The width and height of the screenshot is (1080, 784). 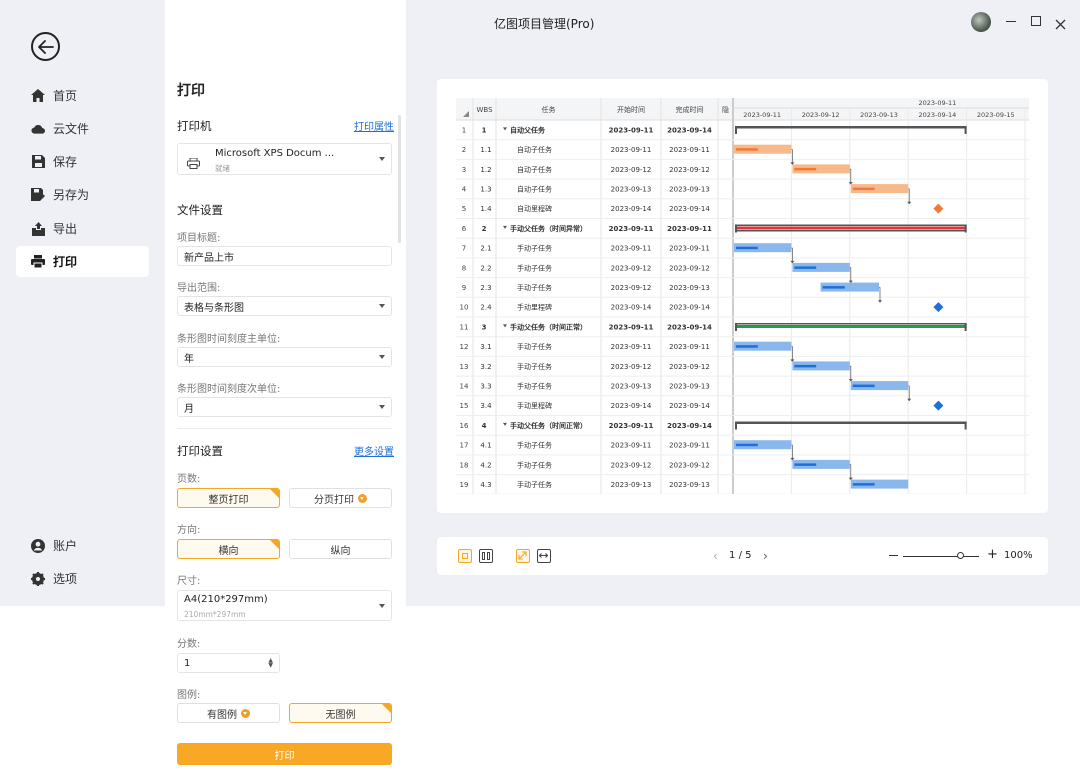 I want to click on summary-bar-cap, so click(x=736, y=425).